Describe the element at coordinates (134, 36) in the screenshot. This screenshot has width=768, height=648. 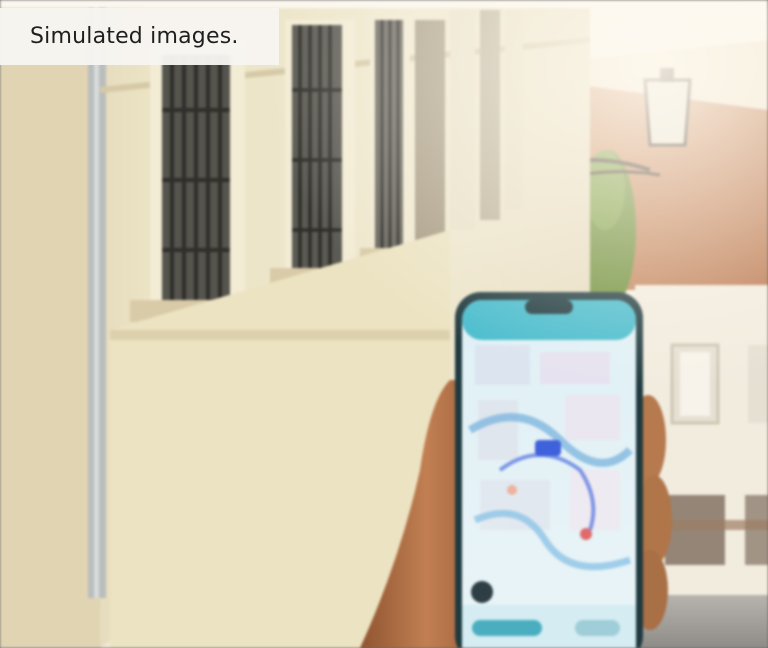
I see `caption-text: Simulated images.` at that location.